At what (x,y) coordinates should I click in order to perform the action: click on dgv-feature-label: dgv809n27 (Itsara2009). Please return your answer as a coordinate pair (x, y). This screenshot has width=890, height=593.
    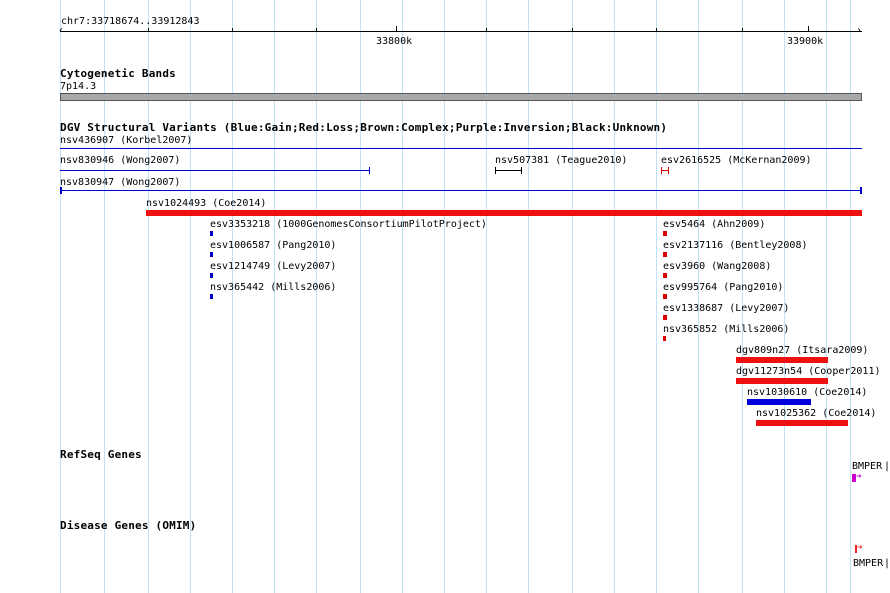
    Looking at the image, I should click on (802, 350).